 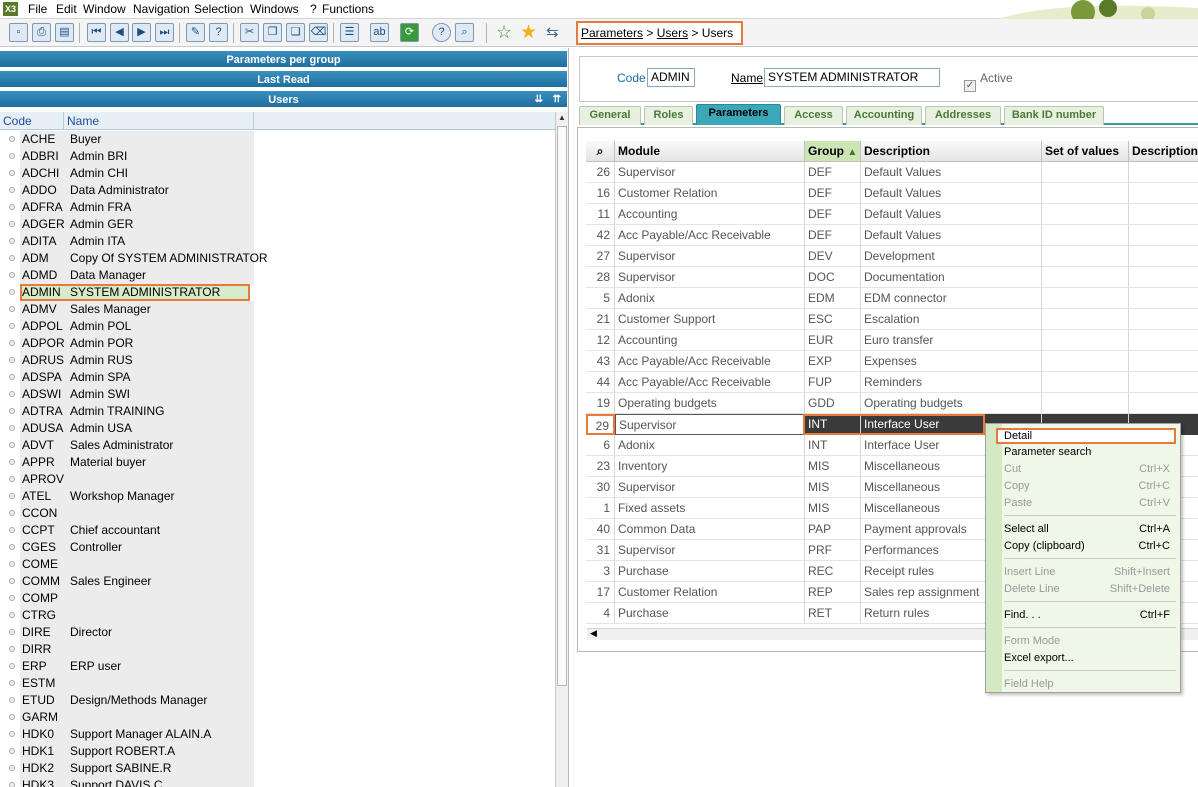 What do you see at coordinates (218, 9) in the screenshot?
I see `menu-selection: Selection` at bounding box center [218, 9].